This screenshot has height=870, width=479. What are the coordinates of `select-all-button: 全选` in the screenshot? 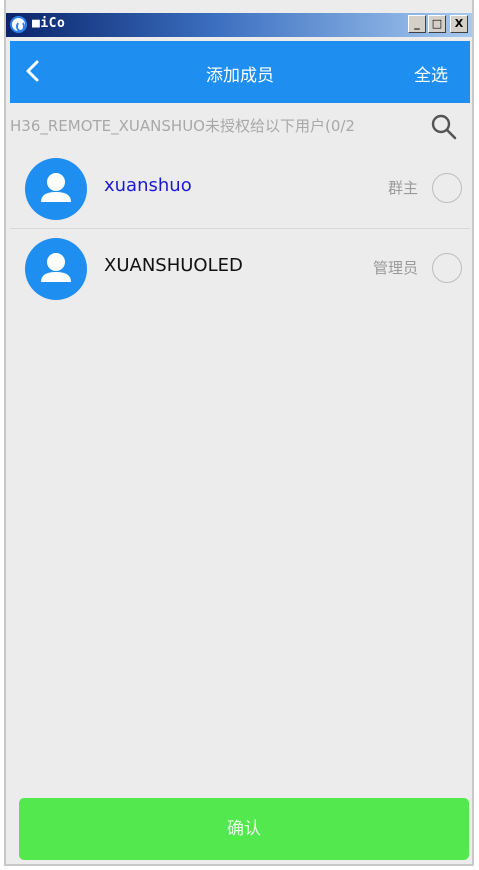 It's located at (431, 73).